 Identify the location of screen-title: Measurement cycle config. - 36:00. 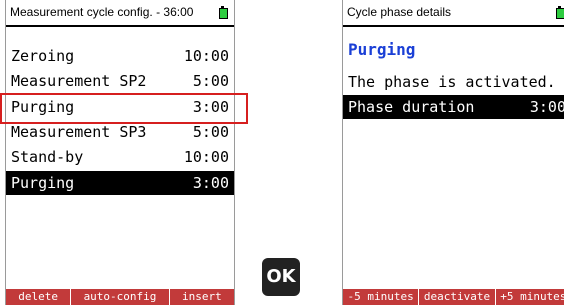
(102, 12).